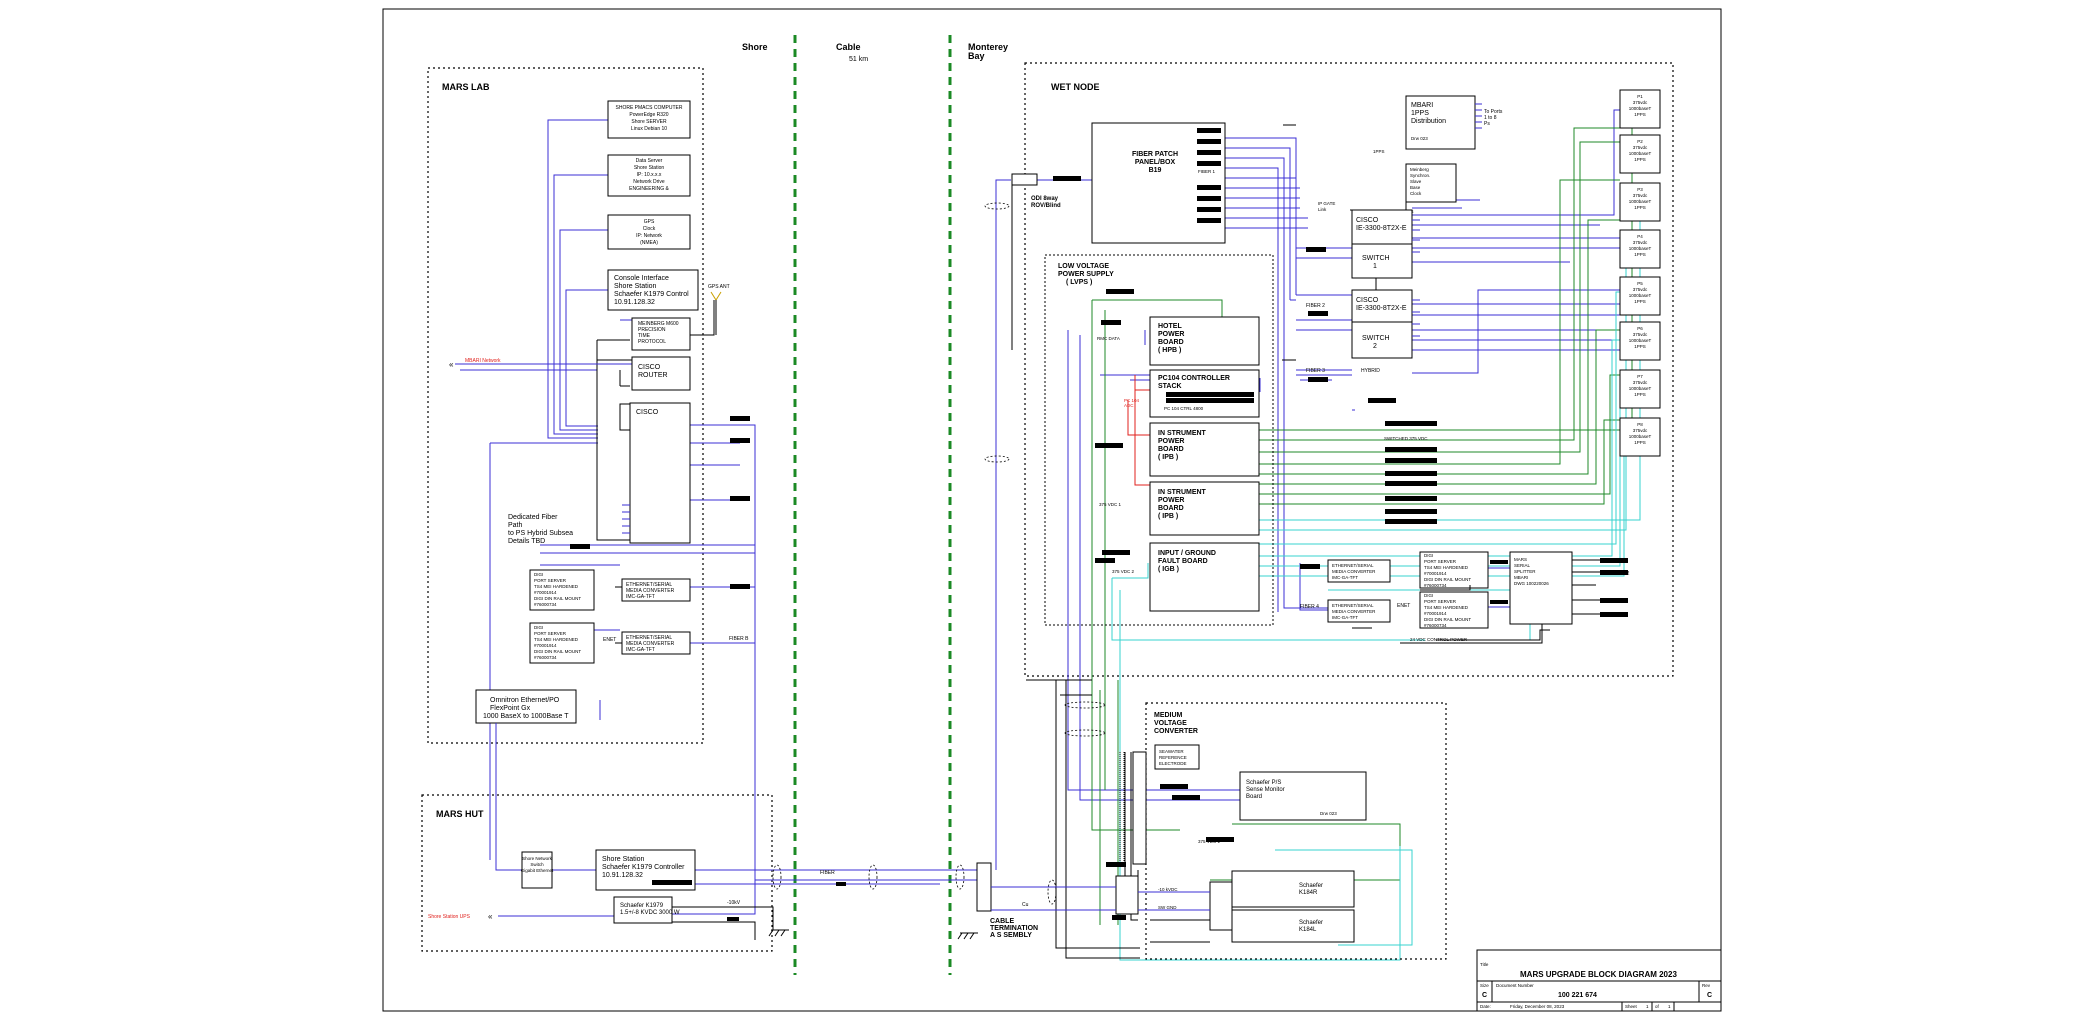 The image size is (2091, 1022). I want to click on omnitron-line2: FlexPoint Gx, so click(510, 708).